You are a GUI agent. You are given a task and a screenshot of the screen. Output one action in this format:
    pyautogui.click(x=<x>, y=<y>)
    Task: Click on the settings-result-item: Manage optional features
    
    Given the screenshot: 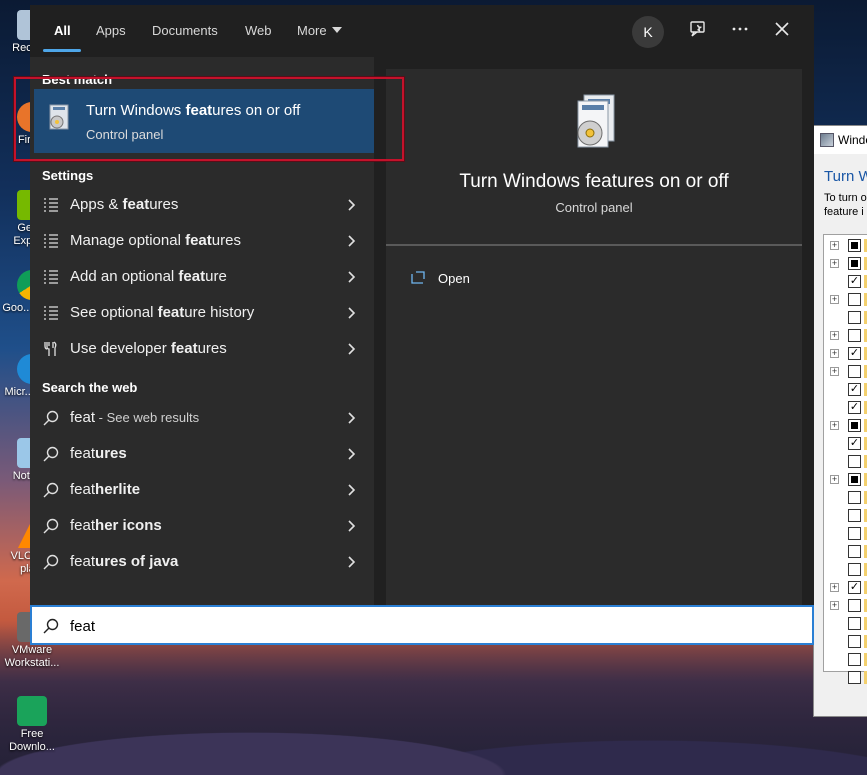 What is the action you would take?
    pyautogui.click(x=202, y=241)
    